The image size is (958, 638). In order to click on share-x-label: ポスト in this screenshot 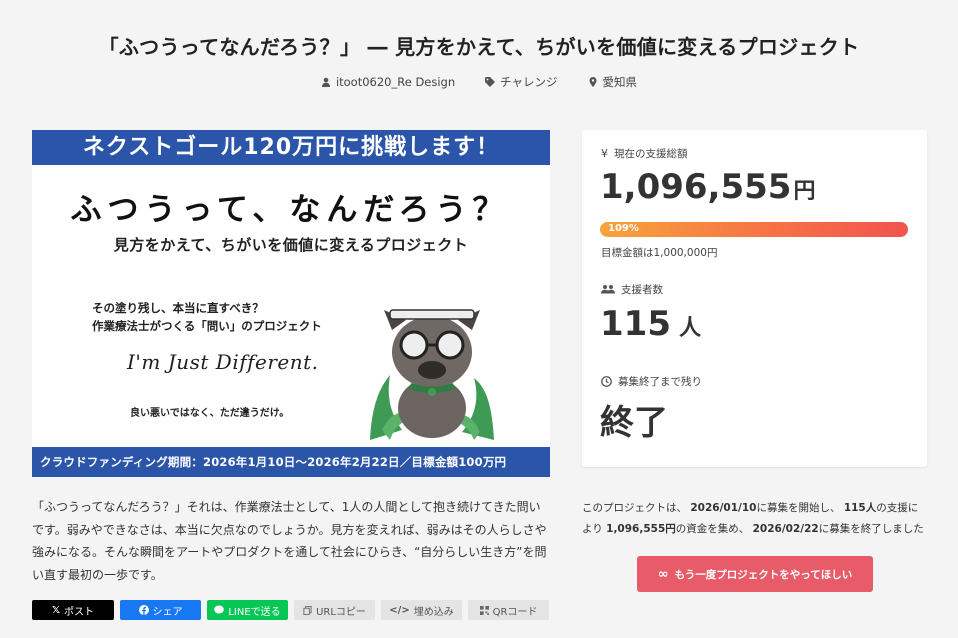, I will do `click(79, 612)`.